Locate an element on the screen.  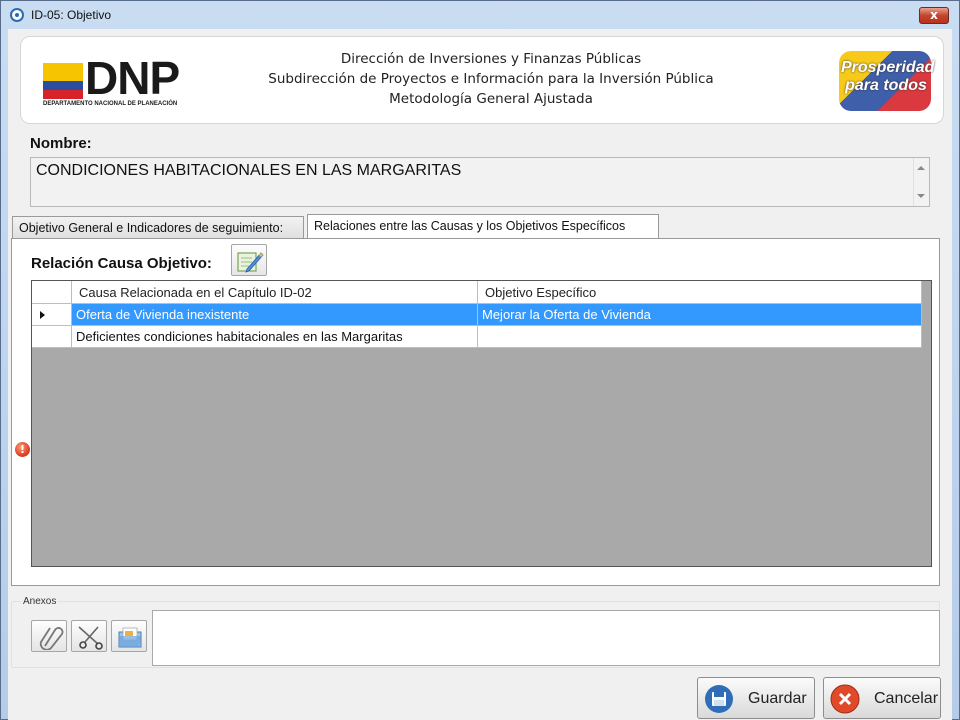
scissors-icon is located at coordinates (90, 638).